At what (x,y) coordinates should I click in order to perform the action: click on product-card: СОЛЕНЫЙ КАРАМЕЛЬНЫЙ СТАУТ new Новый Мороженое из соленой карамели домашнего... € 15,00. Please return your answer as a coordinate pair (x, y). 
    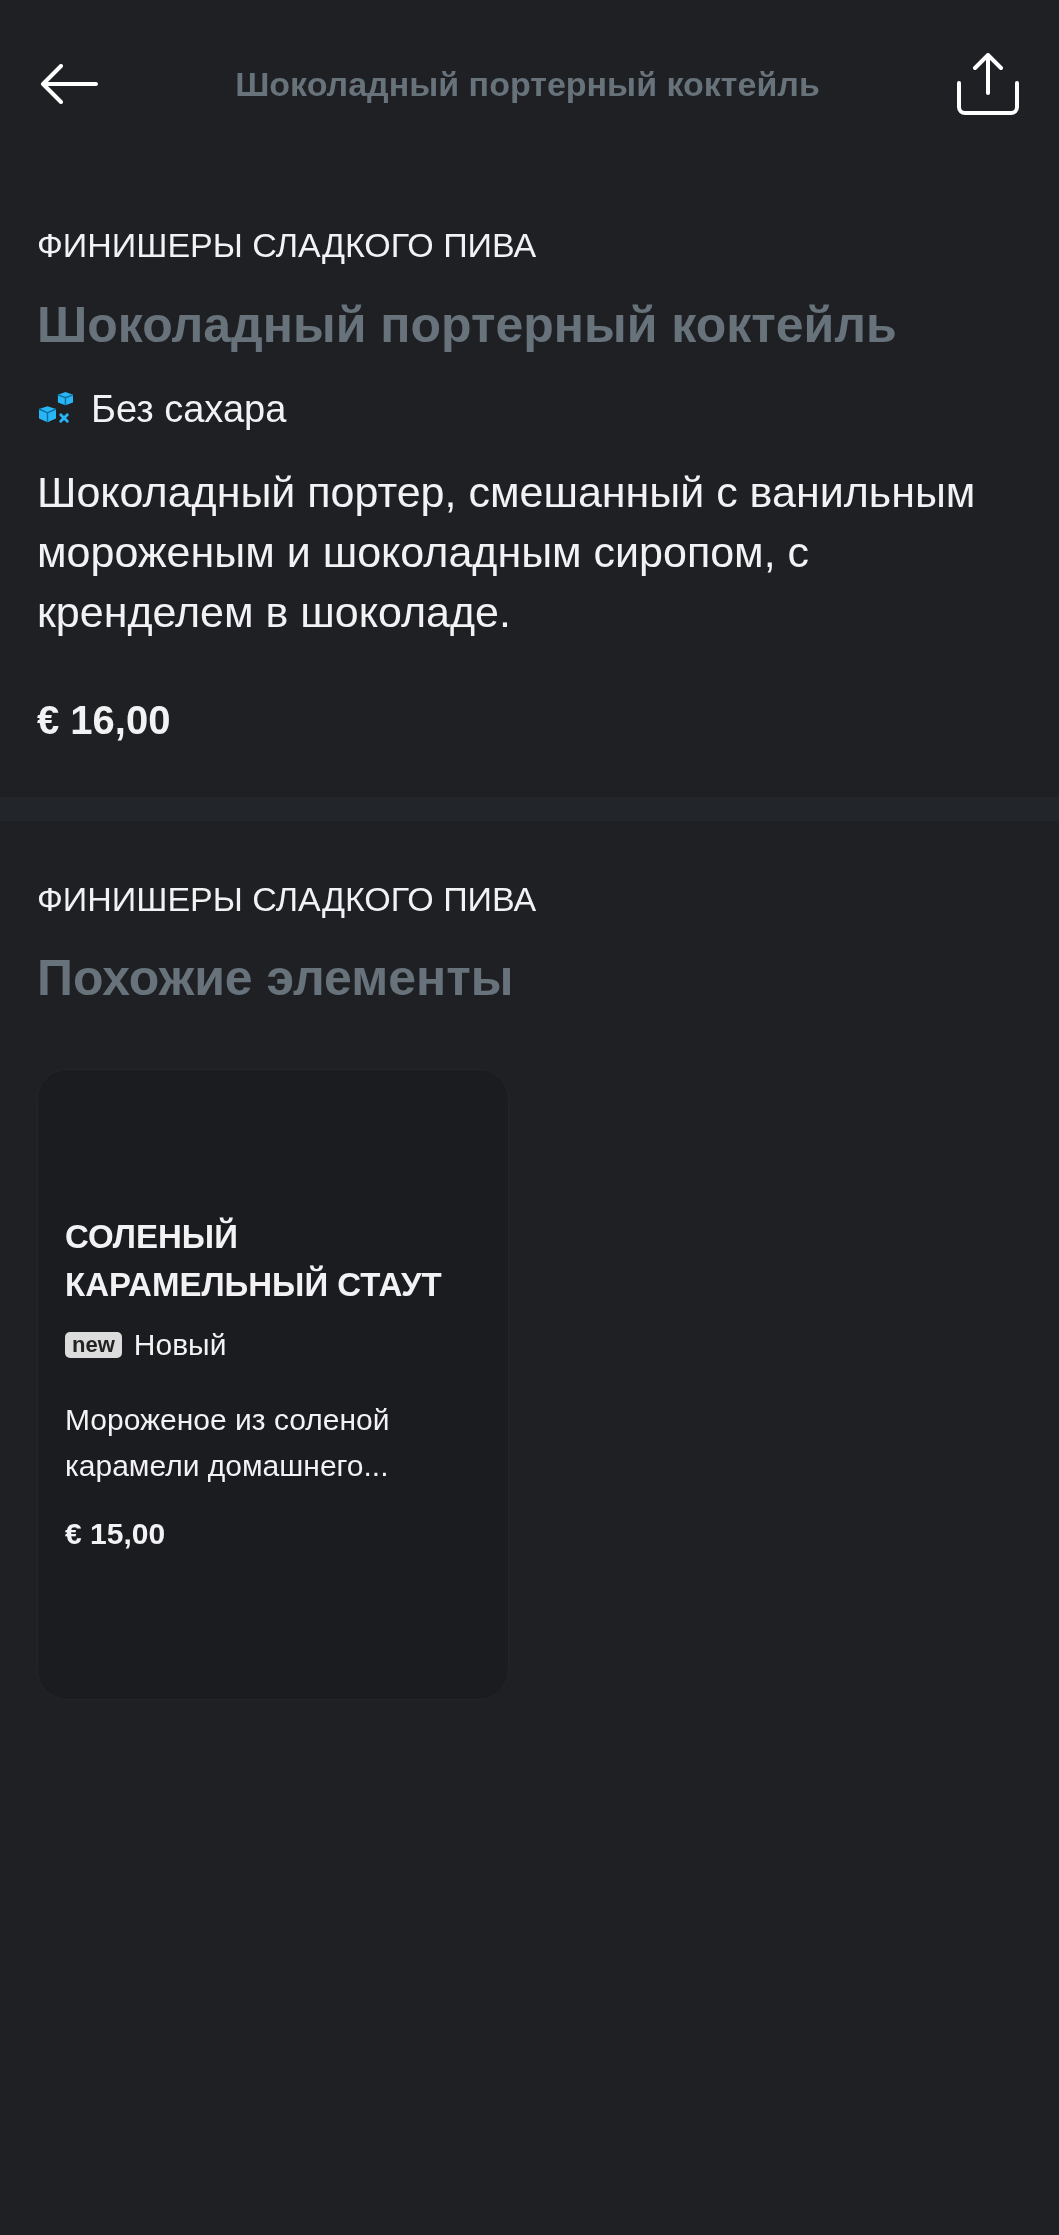
    Looking at the image, I should click on (273, 1384).